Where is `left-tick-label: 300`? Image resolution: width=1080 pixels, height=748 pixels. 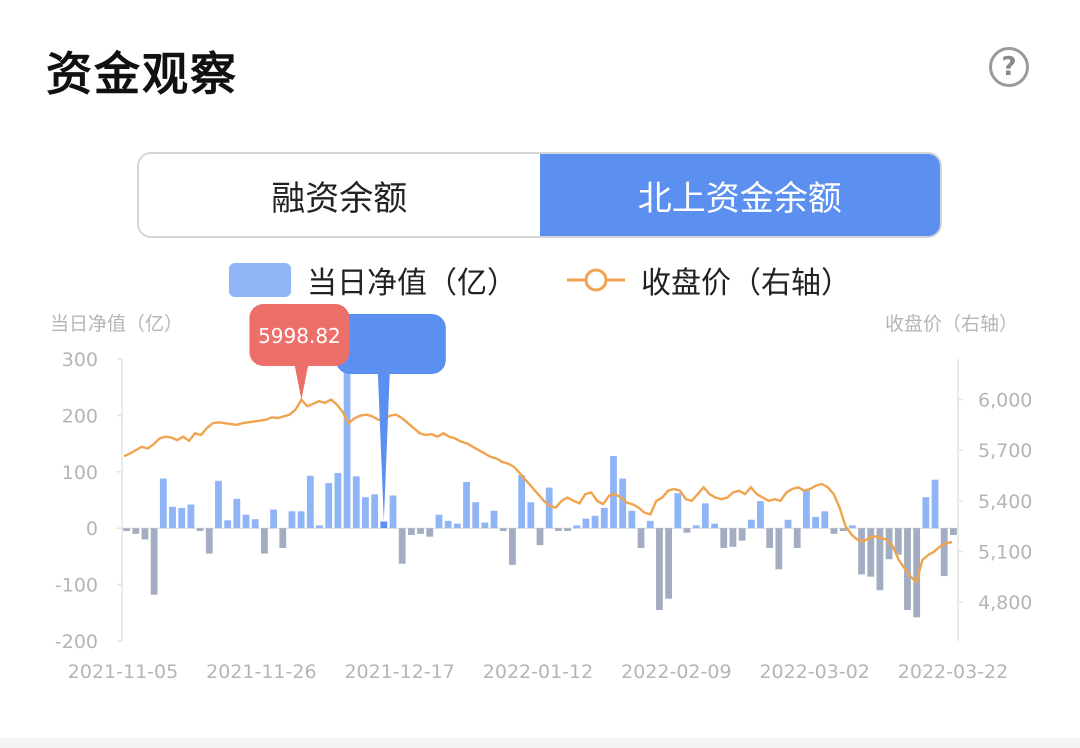
left-tick-label: 300 is located at coordinates (80, 360).